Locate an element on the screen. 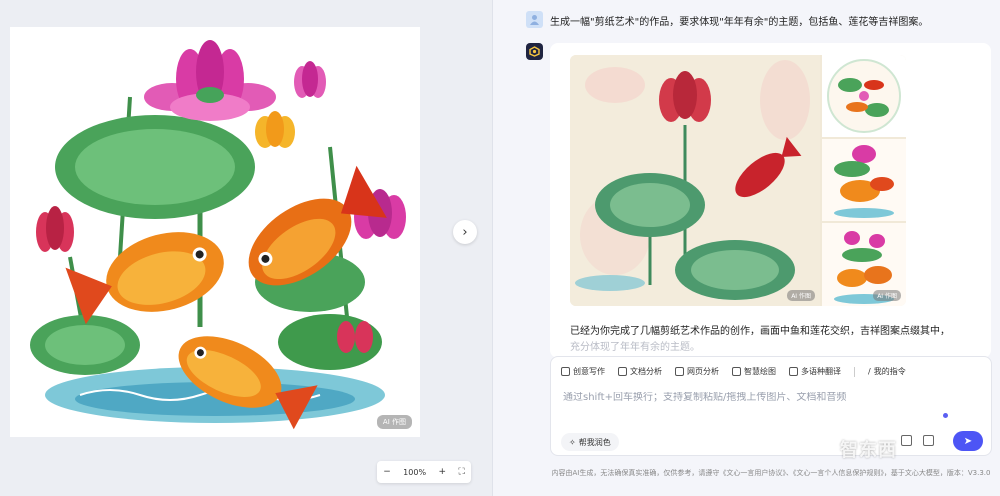 This screenshot has height=496, width=1000. tool-label: 创意写作 is located at coordinates (589, 371).